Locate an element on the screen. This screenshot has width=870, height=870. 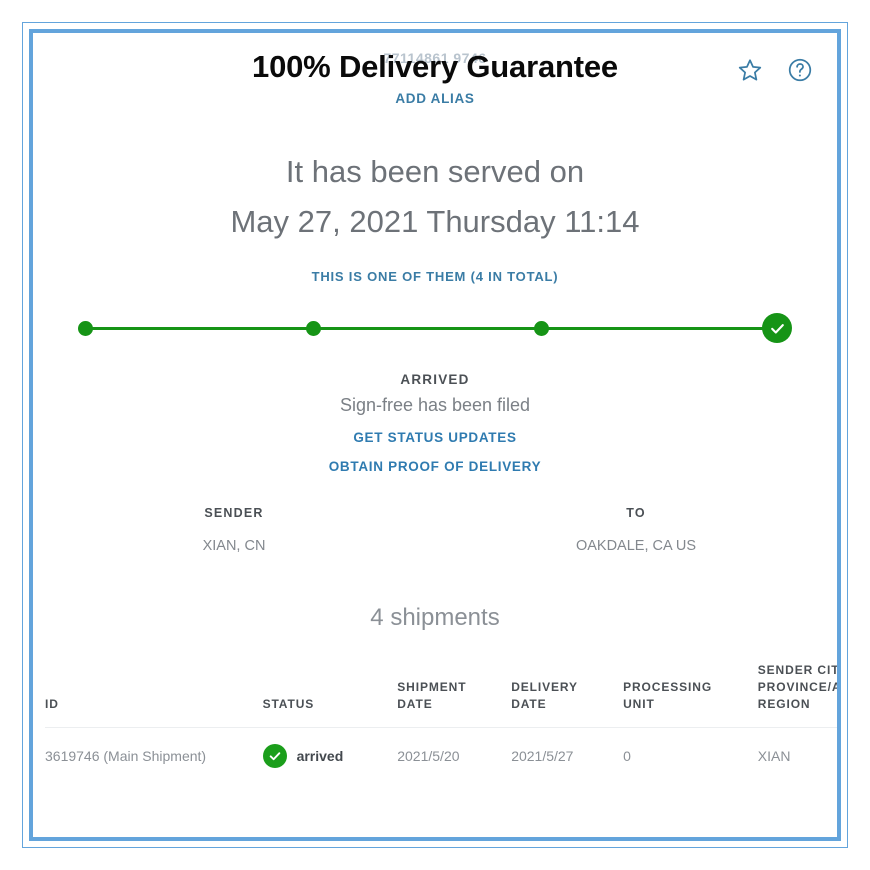
address-row: SENDER XIAN, CN TO OAKDALE, CA US is located at coordinates (435, 530).